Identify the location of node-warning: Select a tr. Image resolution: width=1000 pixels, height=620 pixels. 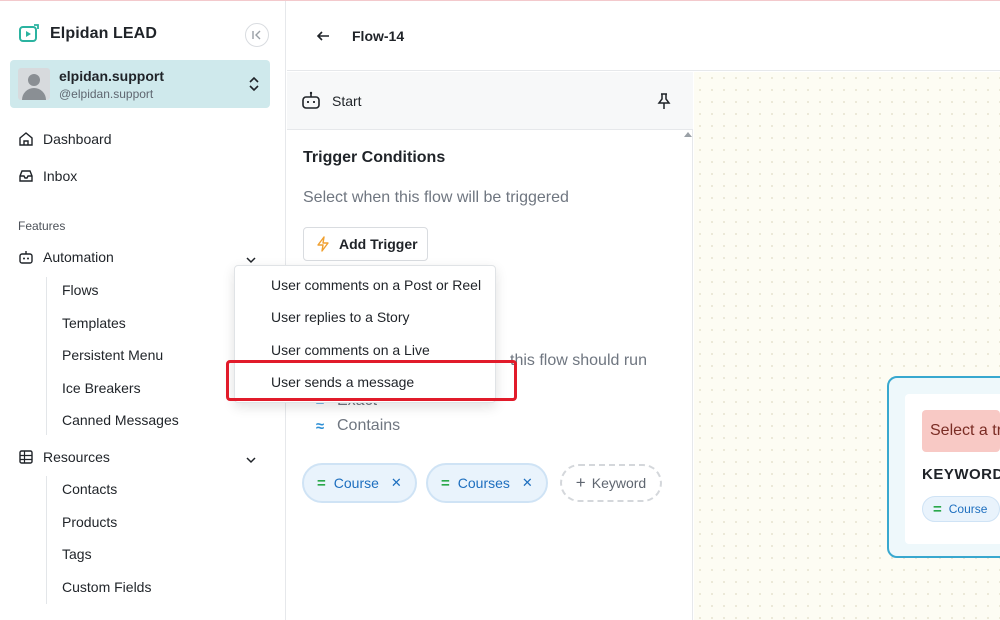
(961, 431).